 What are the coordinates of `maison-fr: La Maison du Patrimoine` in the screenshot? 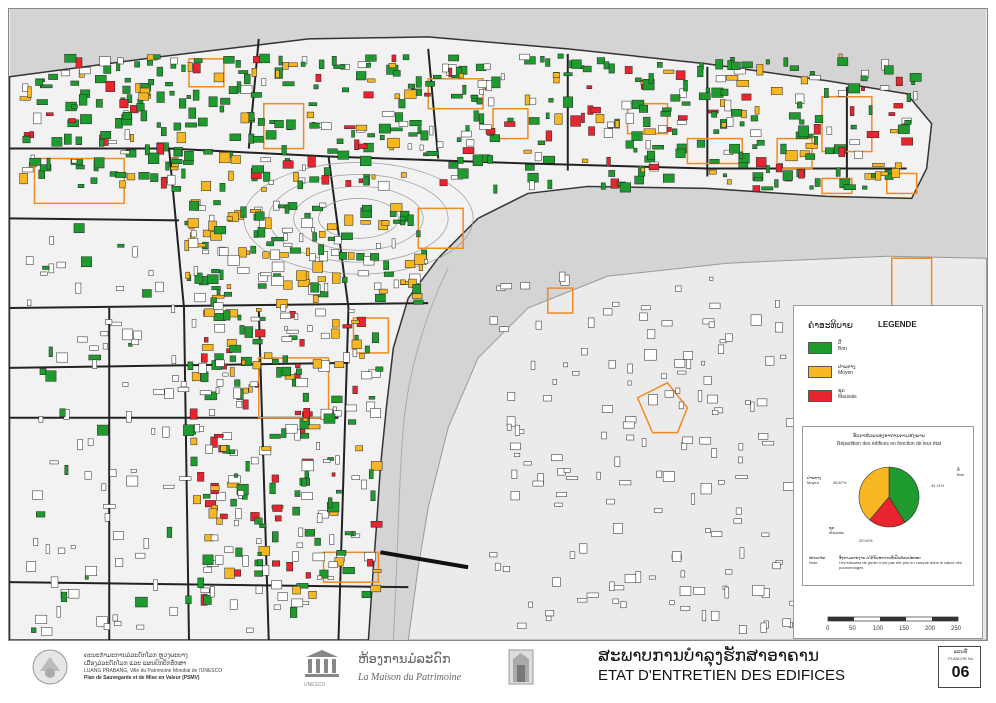 It's located at (410, 677).